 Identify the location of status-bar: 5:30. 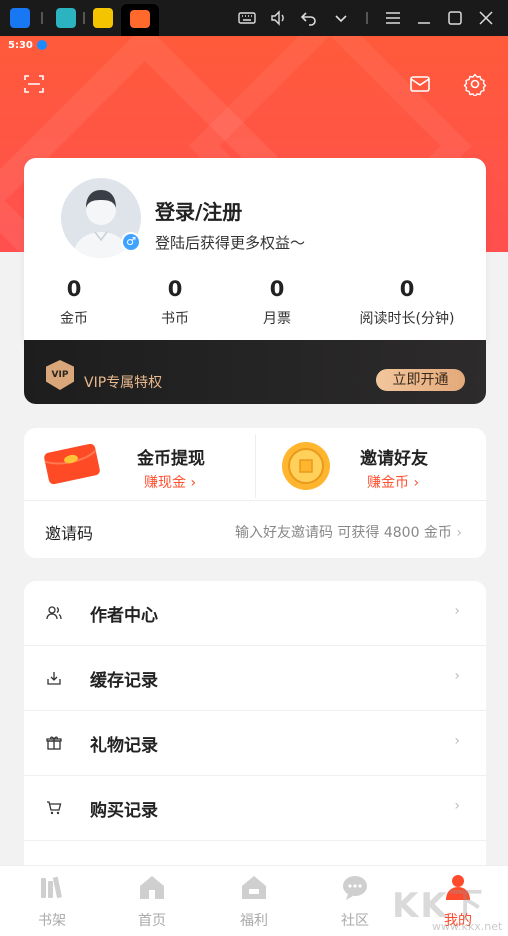
(27, 45).